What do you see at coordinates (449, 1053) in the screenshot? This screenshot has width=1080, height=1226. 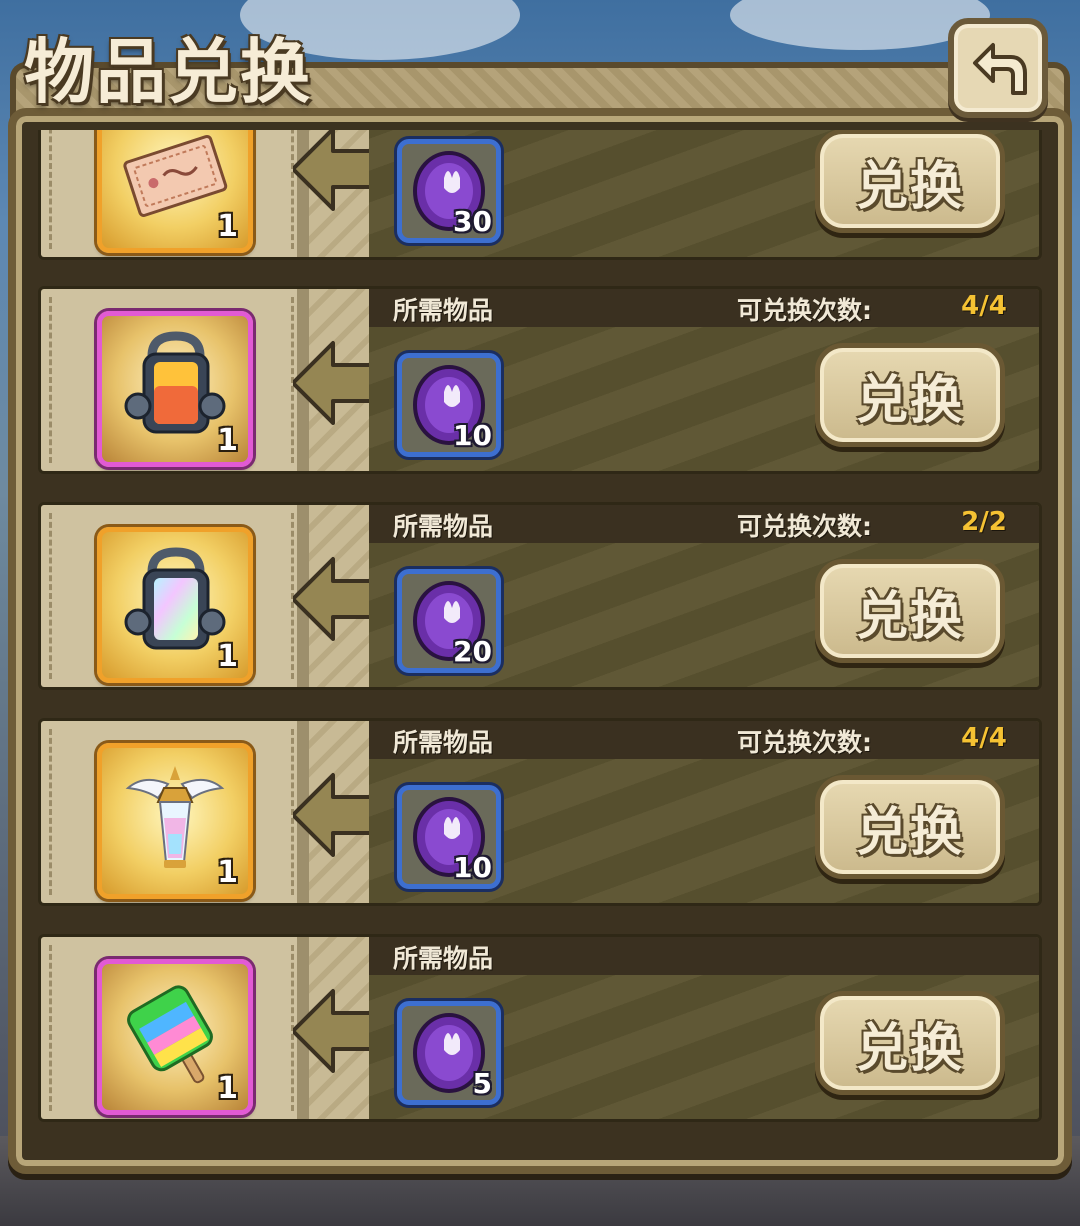 I see `cost-item-frame: 5` at bounding box center [449, 1053].